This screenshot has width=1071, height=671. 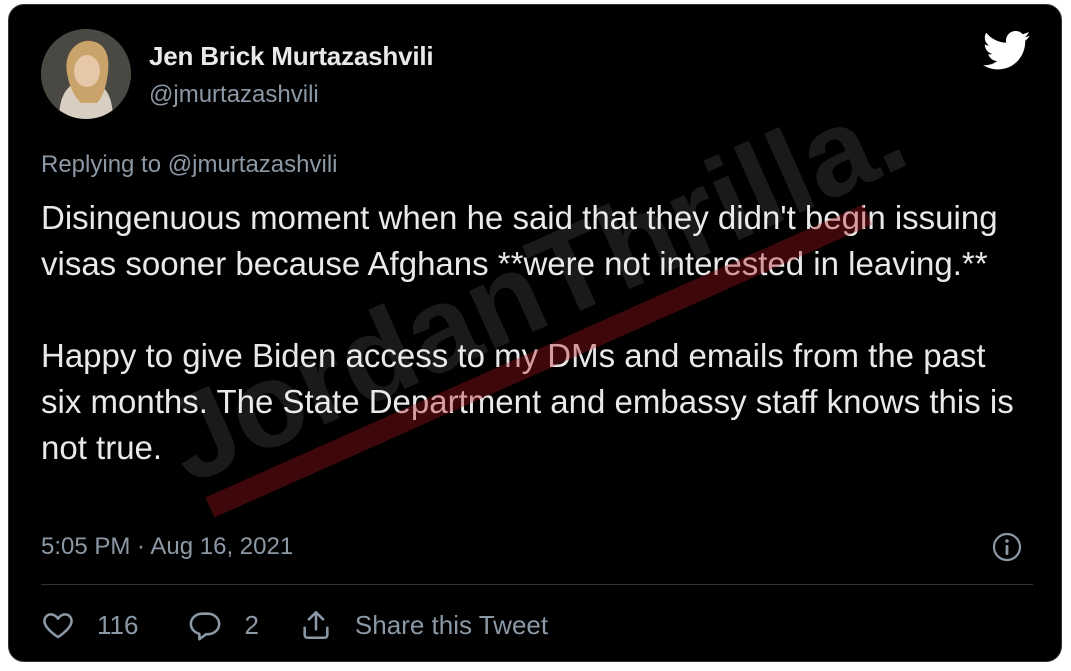 I want to click on heart-icon, so click(x=58, y=626).